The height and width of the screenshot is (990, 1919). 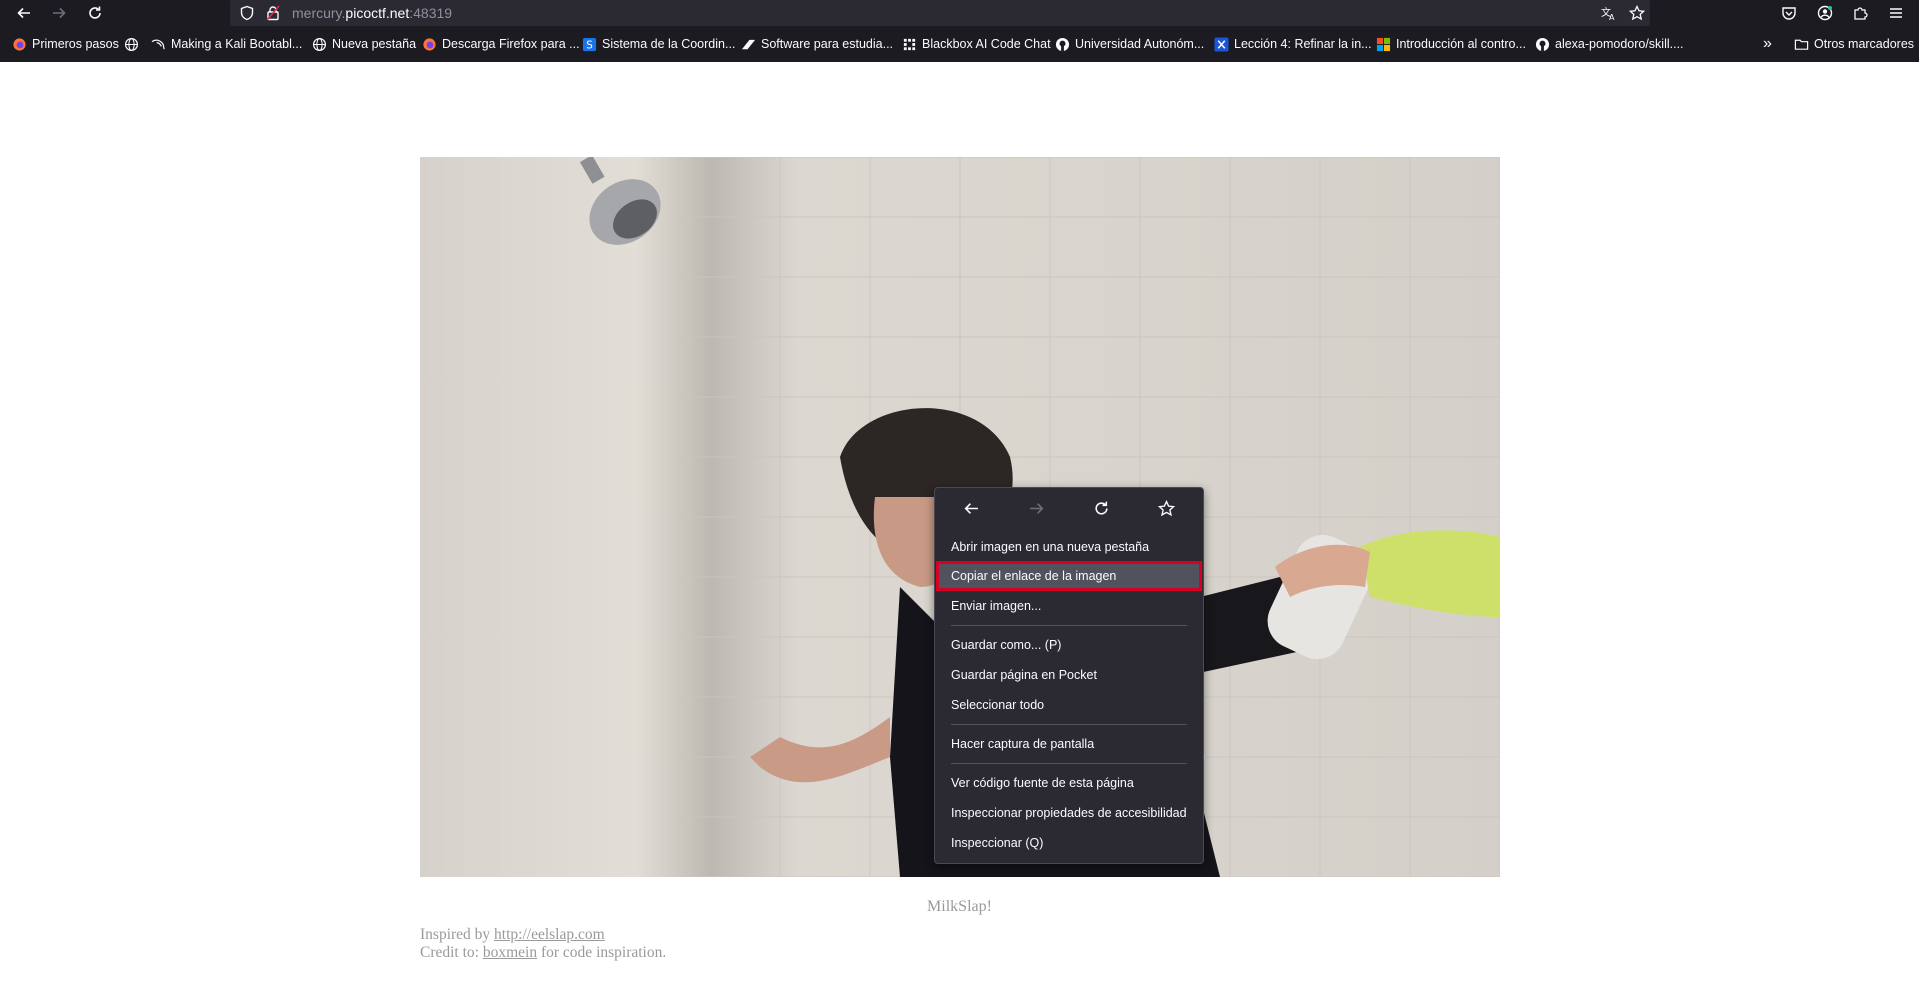 I want to click on eelslap-link: http://eelslap.com, so click(x=549, y=934).